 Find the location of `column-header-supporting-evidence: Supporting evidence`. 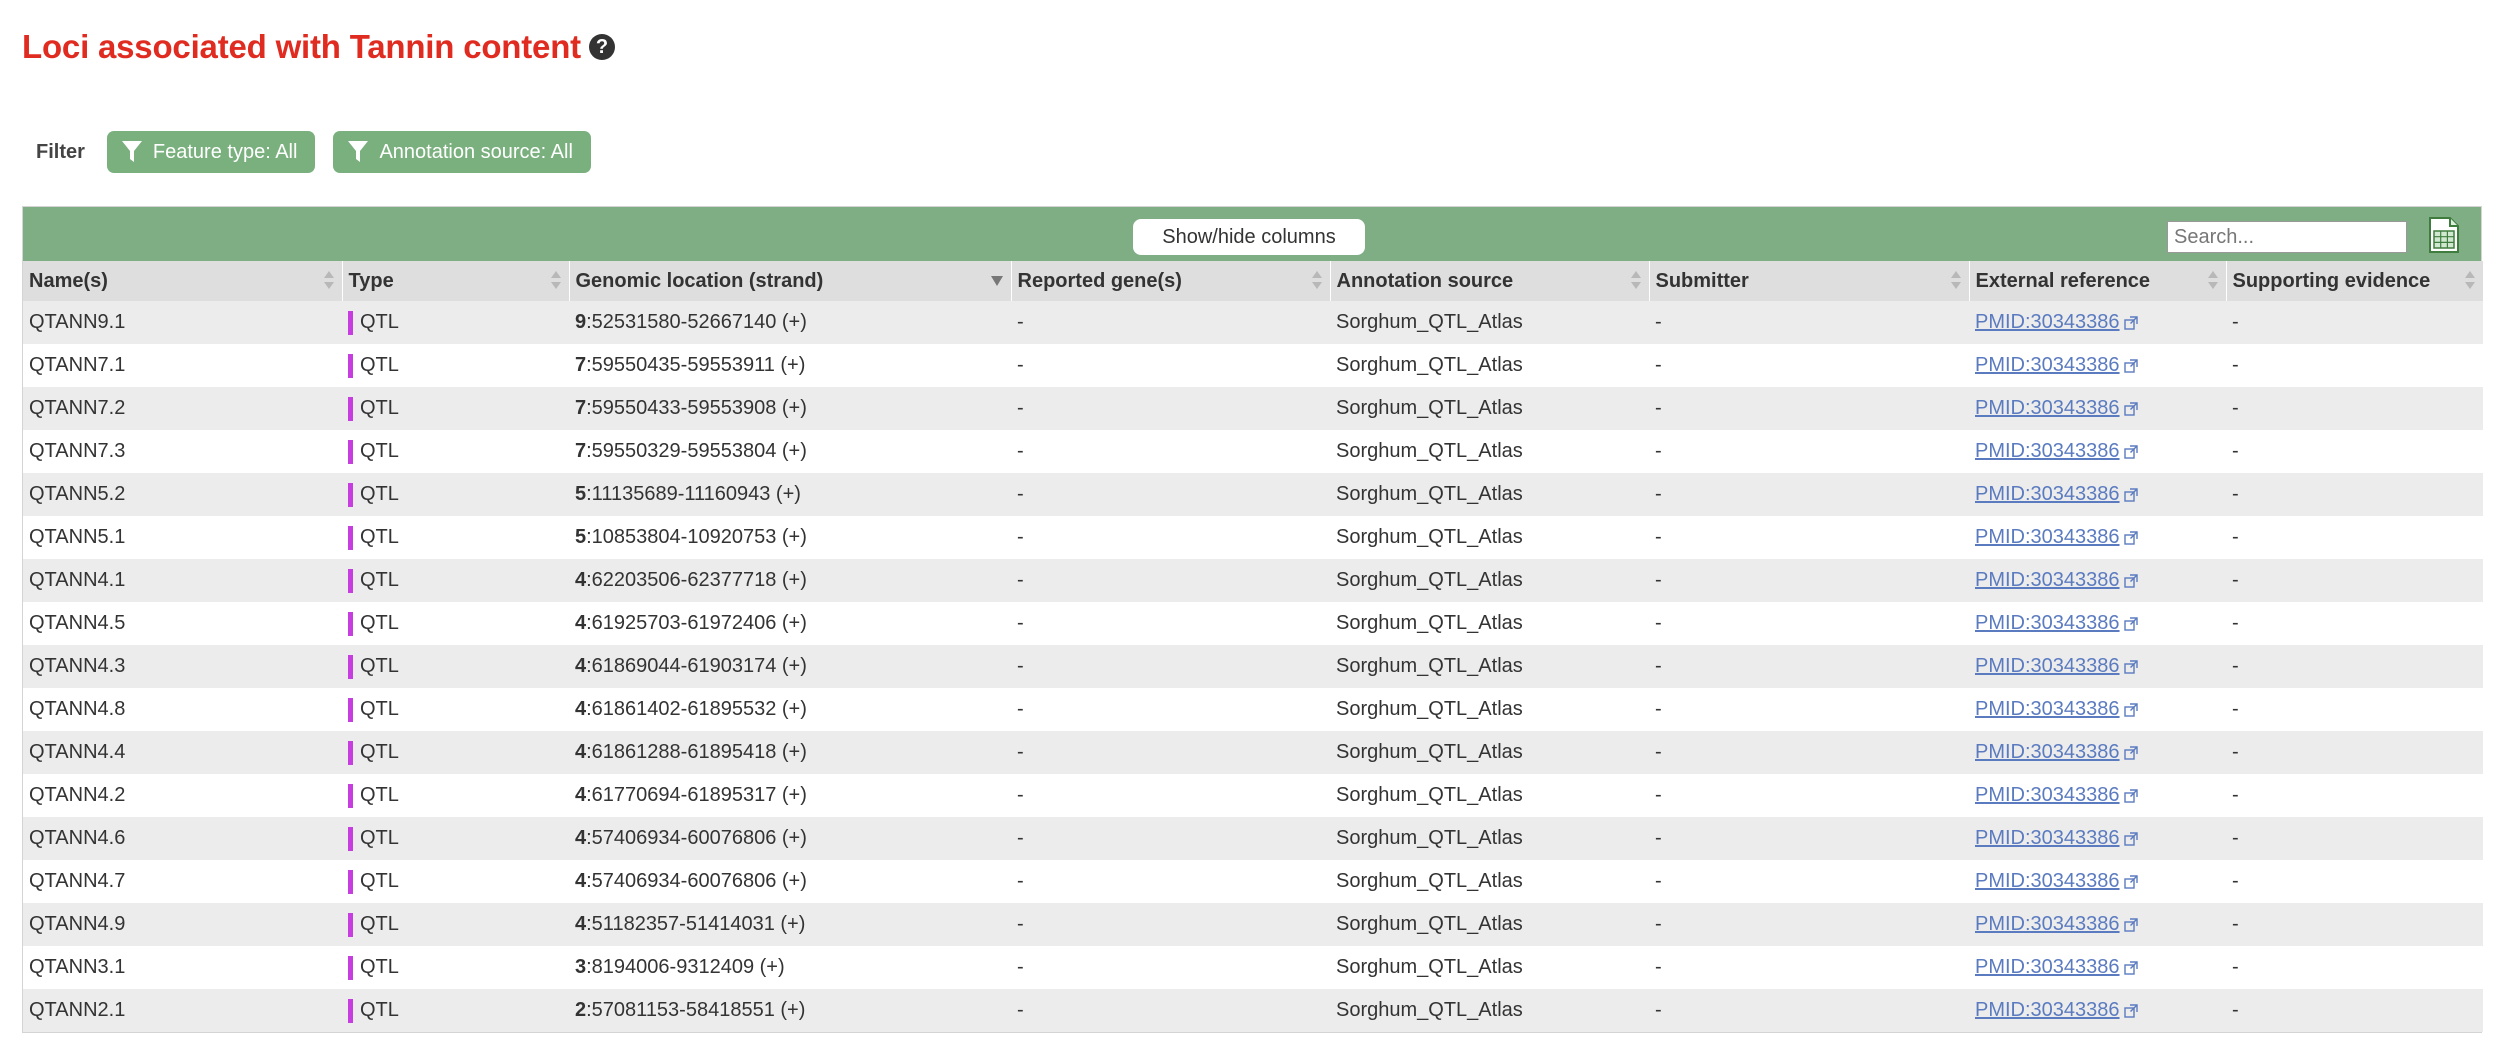

column-header-supporting-evidence: Supporting evidence is located at coordinates (2355, 281).